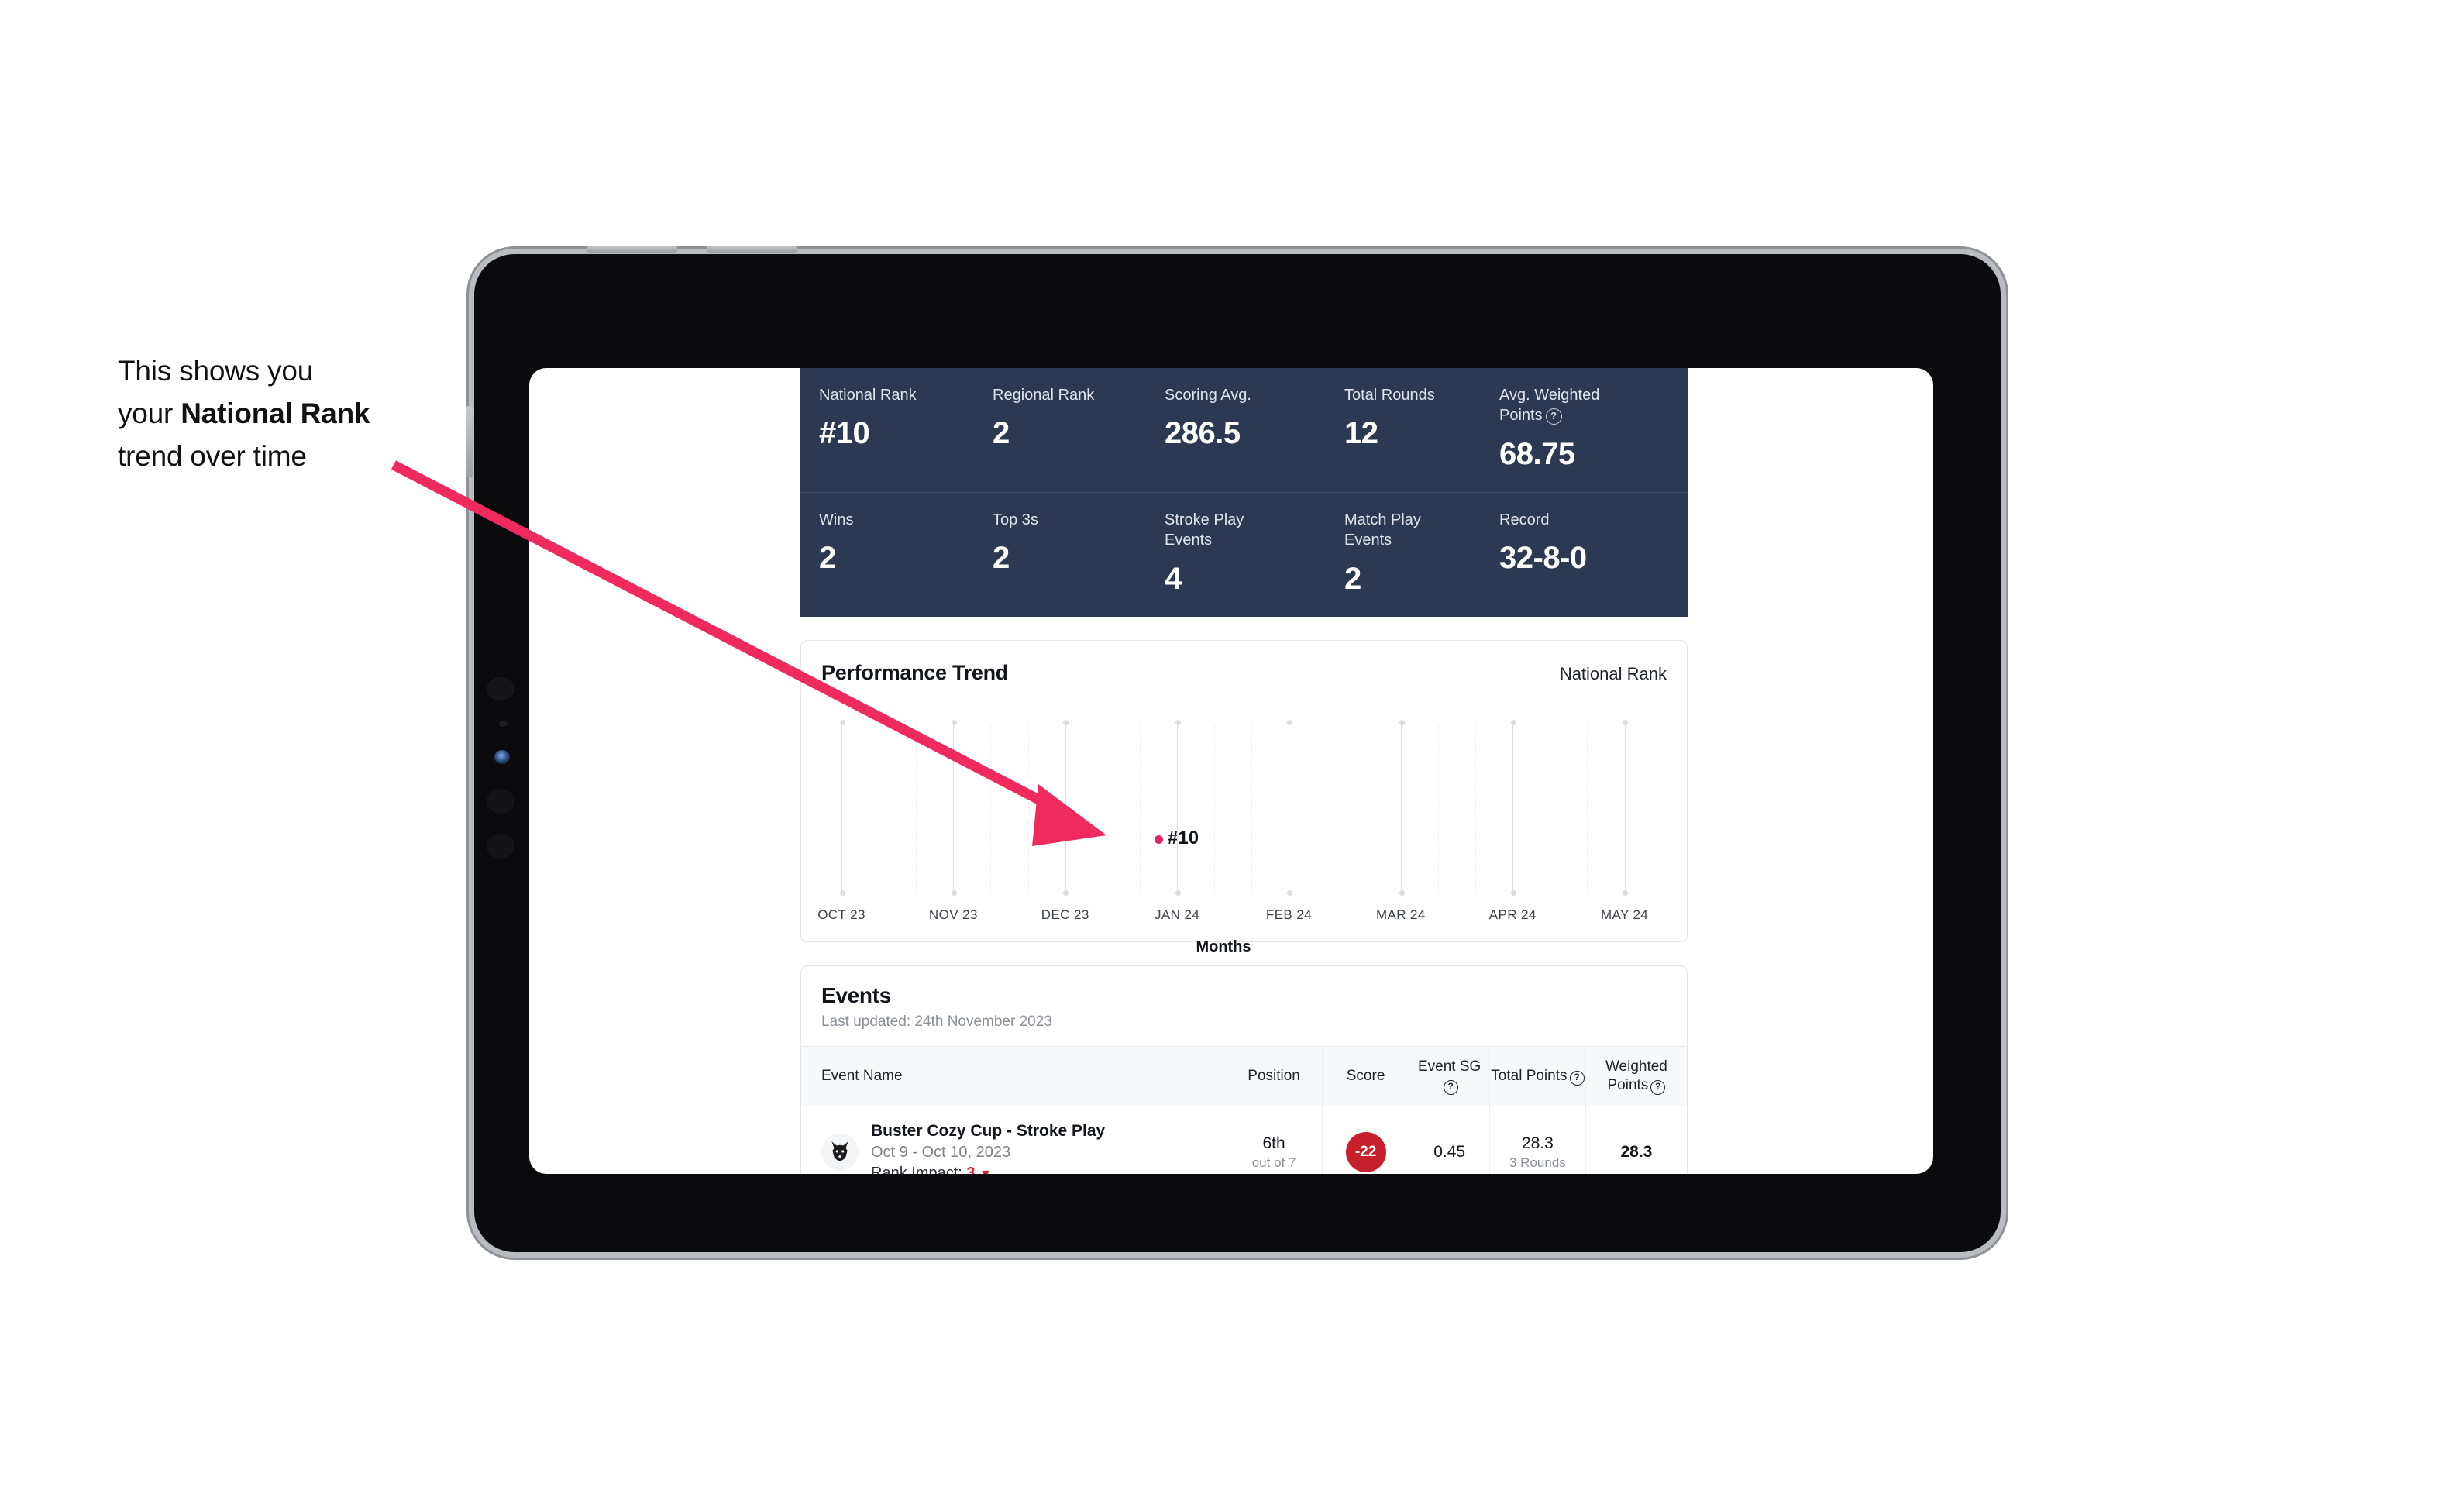 The image size is (2464, 1497). What do you see at coordinates (1366, 1076) in the screenshot?
I see `column-header-score: Score` at bounding box center [1366, 1076].